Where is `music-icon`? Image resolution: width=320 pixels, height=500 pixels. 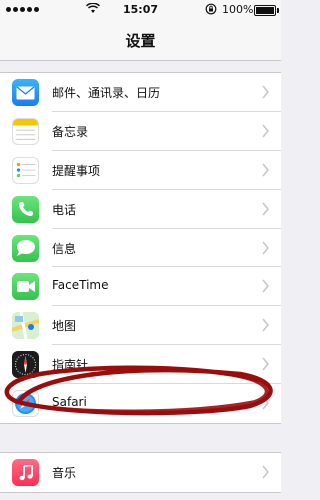 music-icon is located at coordinates (25, 472).